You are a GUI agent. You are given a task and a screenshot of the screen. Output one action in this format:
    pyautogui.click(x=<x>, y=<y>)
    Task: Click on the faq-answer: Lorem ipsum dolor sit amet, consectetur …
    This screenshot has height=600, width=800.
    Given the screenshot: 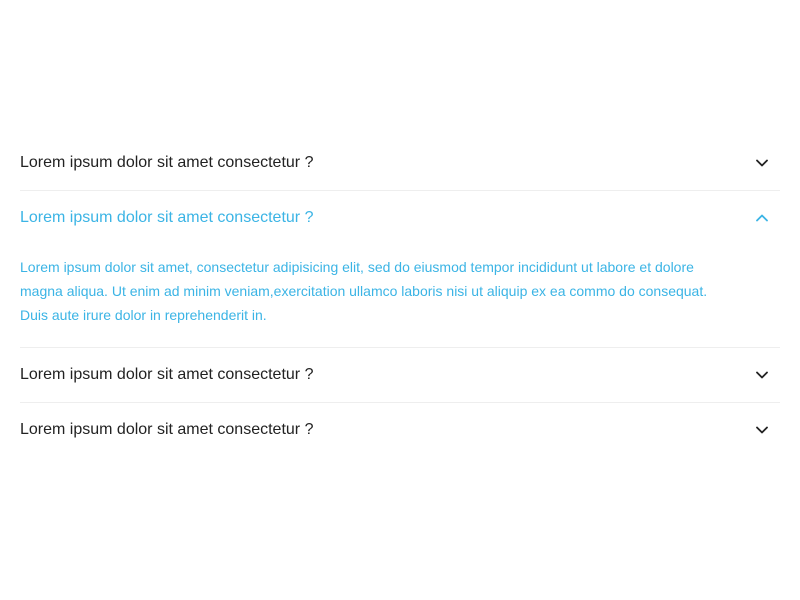 What is the action you would take?
    pyautogui.click(x=364, y=291)
    